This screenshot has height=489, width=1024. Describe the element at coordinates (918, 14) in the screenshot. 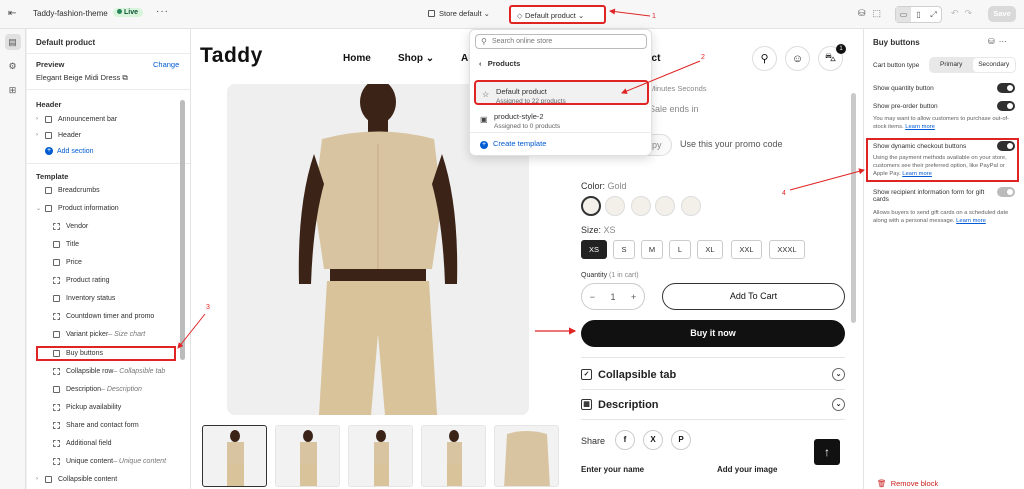

I see `mobile-icon: ▯` at that location.